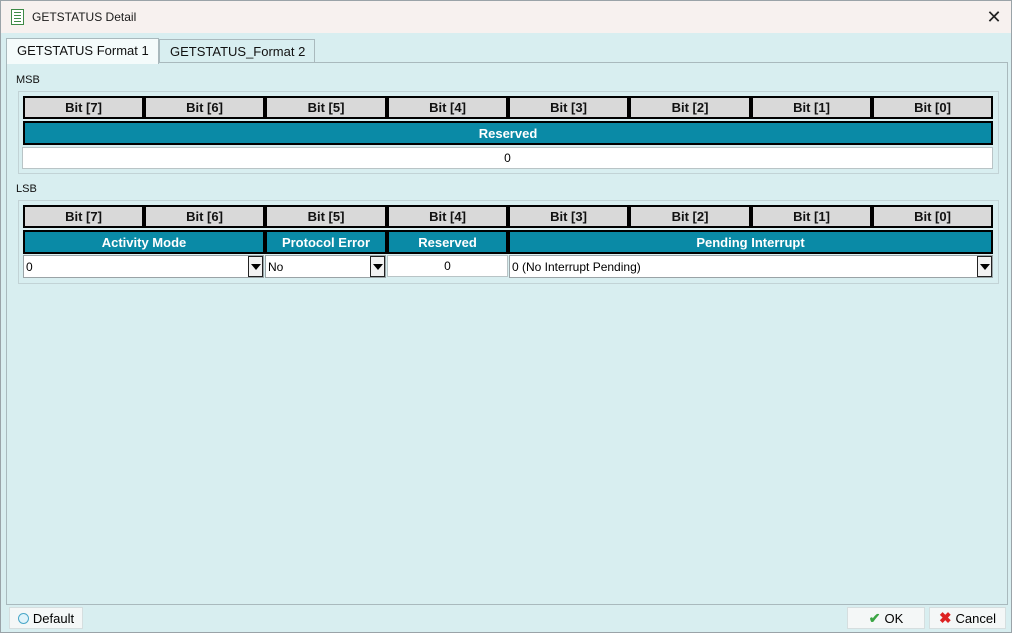  What do you see at coordinates (690, 216) in the screenshot?
I see `lsb-bit-2-header: Bit [2]` at bounding box center [690, 216].